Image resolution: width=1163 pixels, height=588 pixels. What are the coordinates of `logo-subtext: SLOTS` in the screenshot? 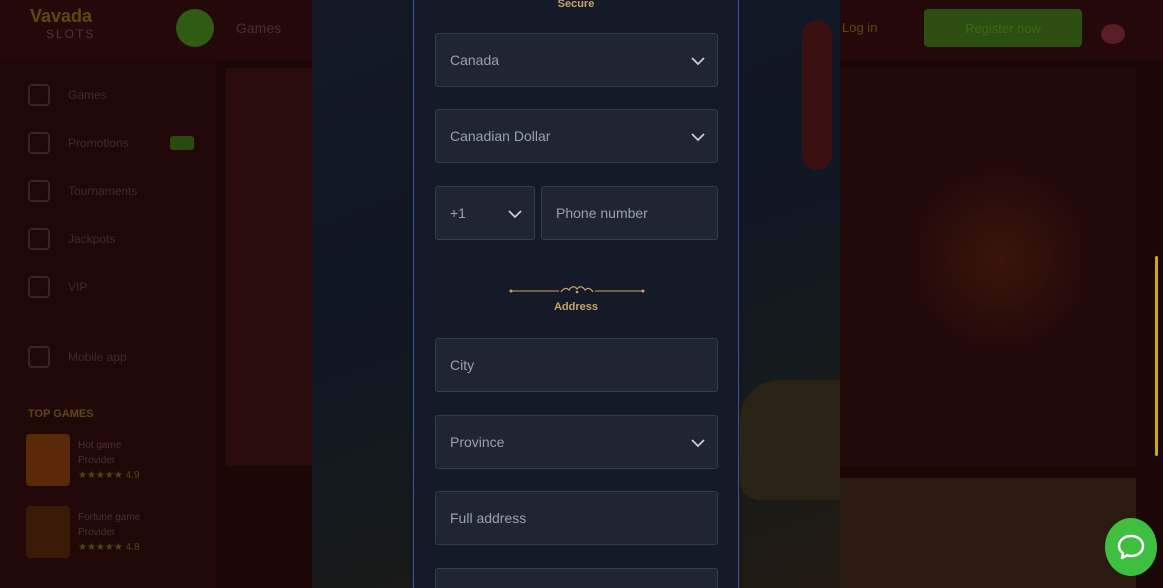 It's located at (71, 34).